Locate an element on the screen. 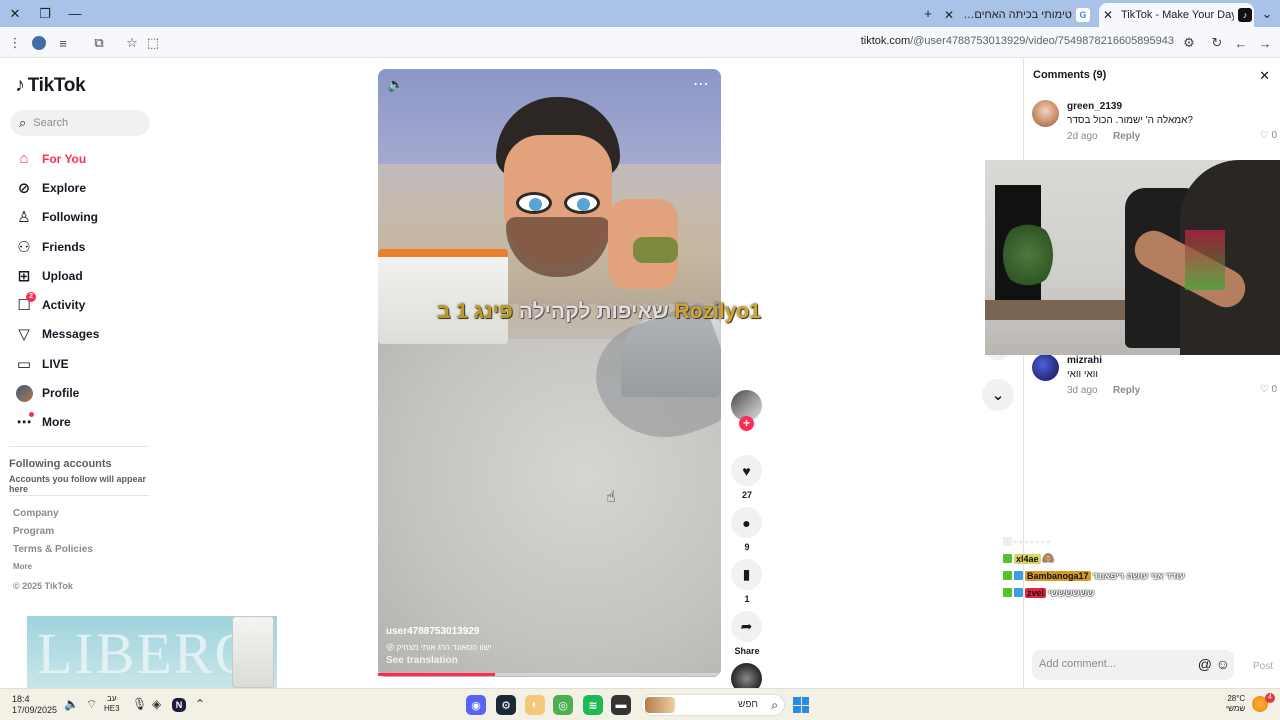 The width and height of the screenshot is (1280, 720). nav-item-live: ▭ LIVE is located at coordinates (56, 363).